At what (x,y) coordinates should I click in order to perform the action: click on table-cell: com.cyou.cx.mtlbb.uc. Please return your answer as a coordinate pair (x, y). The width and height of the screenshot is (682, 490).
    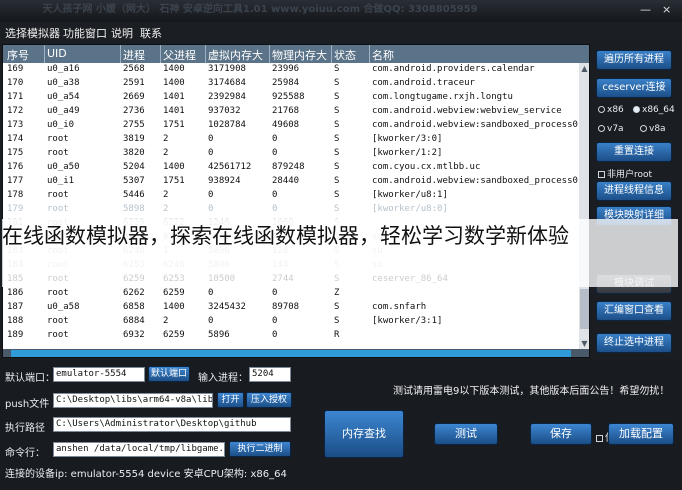
    Looking at the image, I should click on (426, 167).